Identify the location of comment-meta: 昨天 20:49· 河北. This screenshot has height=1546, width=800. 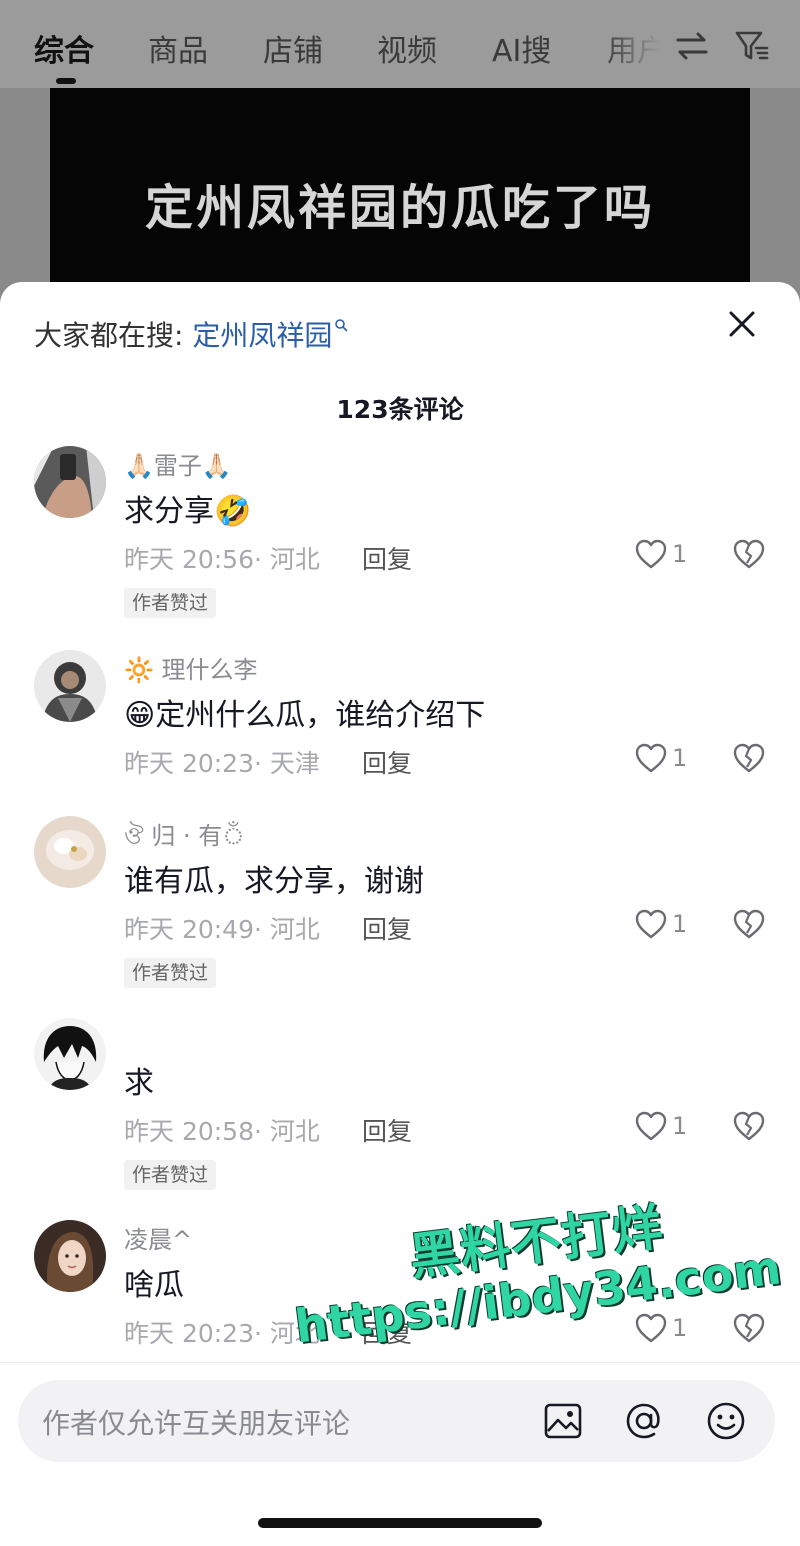
(222, 929).